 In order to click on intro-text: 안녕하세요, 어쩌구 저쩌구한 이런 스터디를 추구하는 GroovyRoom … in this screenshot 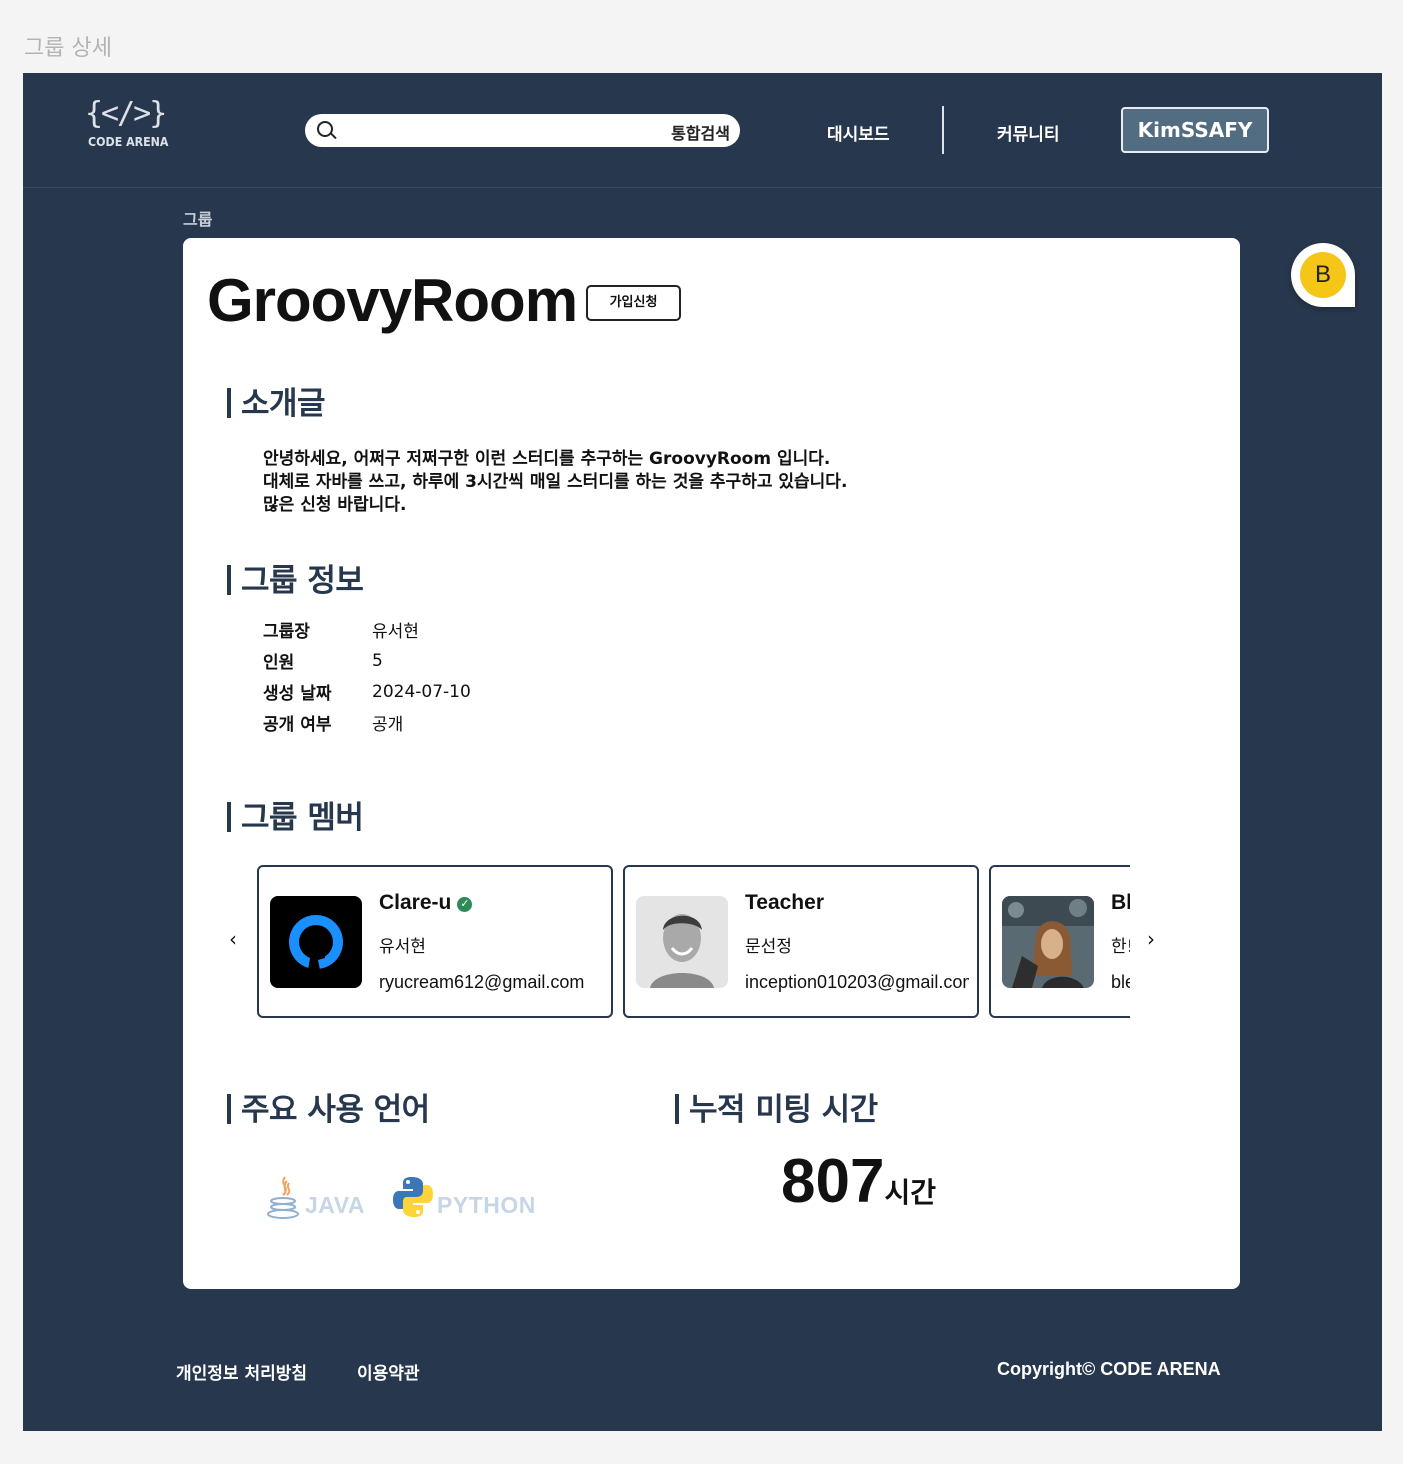, I will do `click(555, 482)`.